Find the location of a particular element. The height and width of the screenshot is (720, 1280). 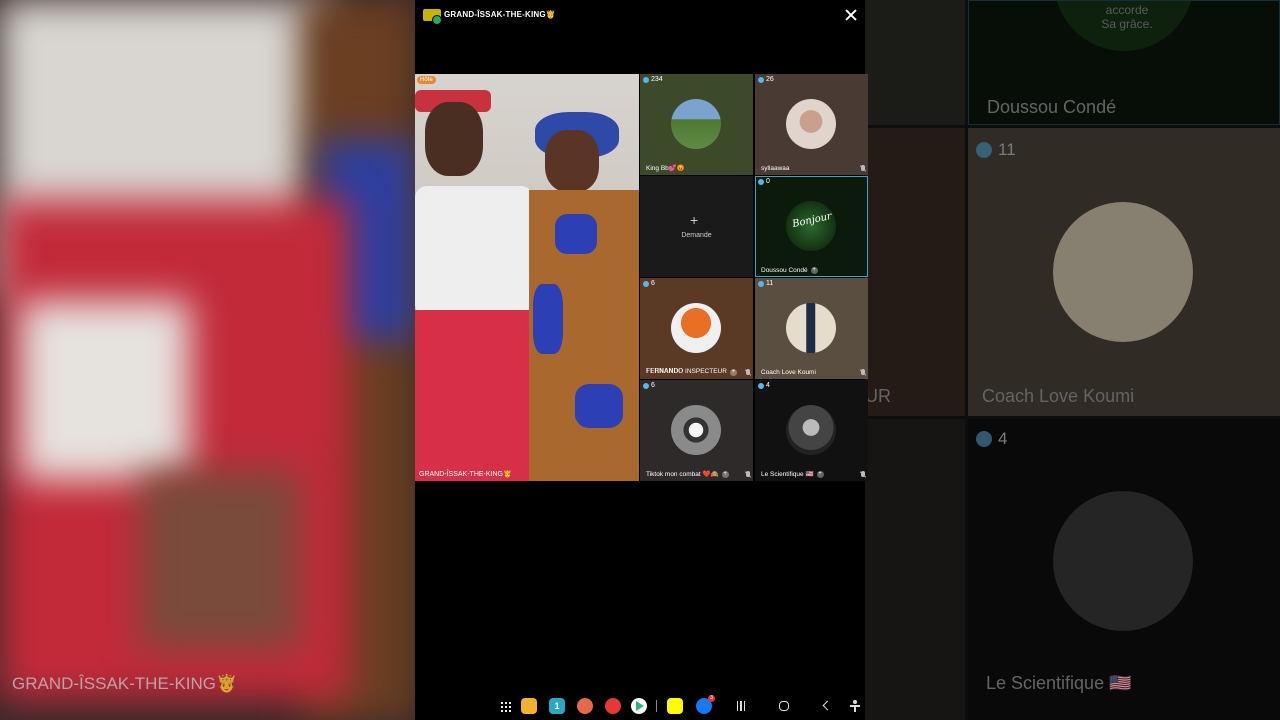

guest-name: Doussou Condé is located at coordinates (784, 270).